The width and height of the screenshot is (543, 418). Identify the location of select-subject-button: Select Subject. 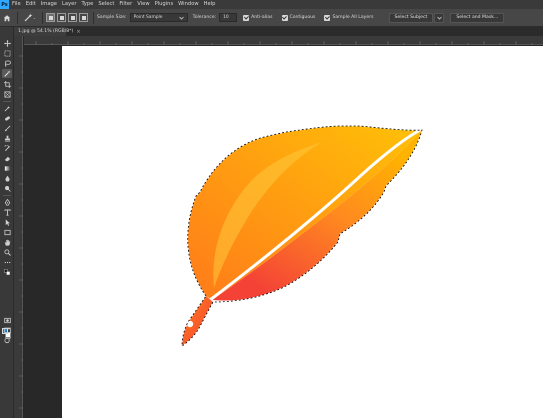
(411, 17).